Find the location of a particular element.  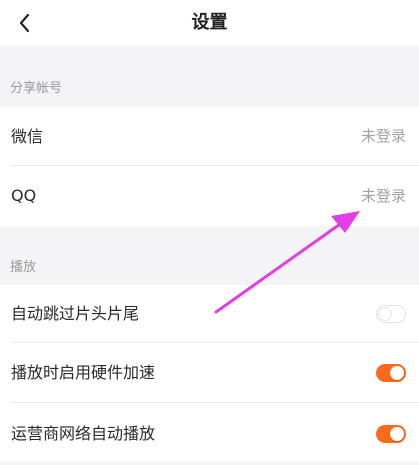

wechat-status: 未登录 is located at coordinates (383, 136).